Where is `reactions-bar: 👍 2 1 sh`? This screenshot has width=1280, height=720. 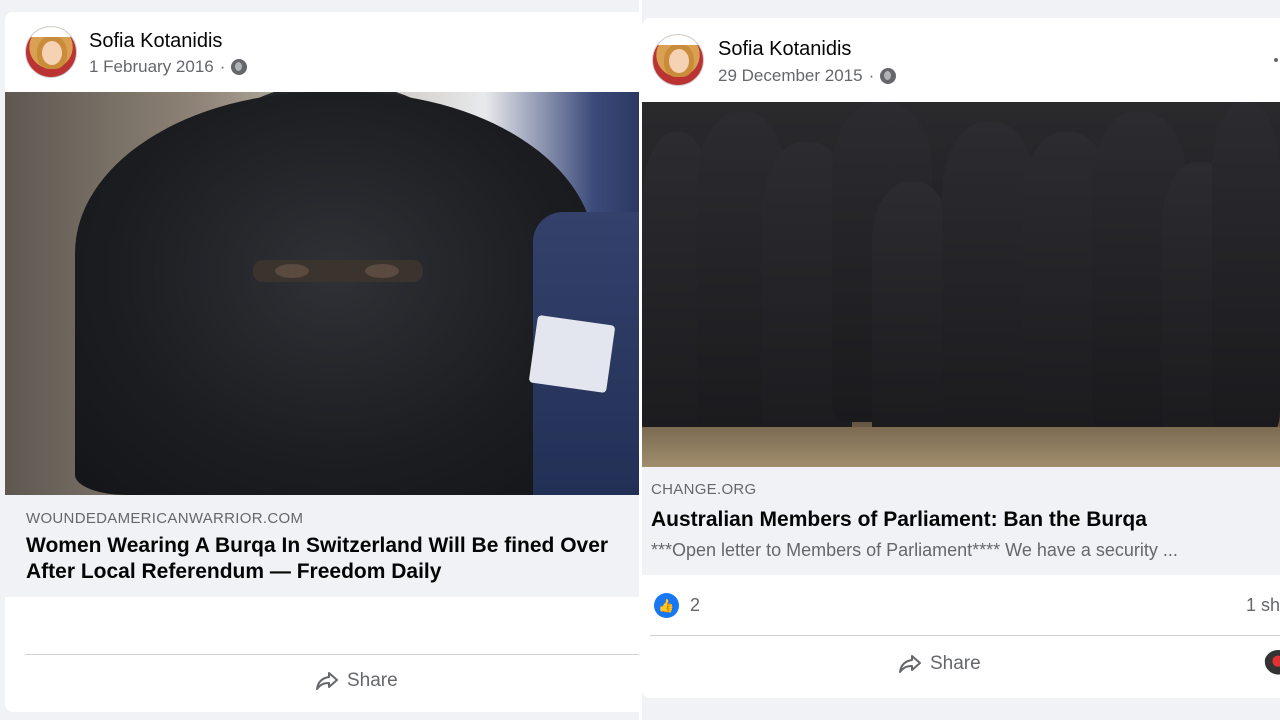
reactions-bar: 👍 2 1 sh is located at coordinates (961, 605).